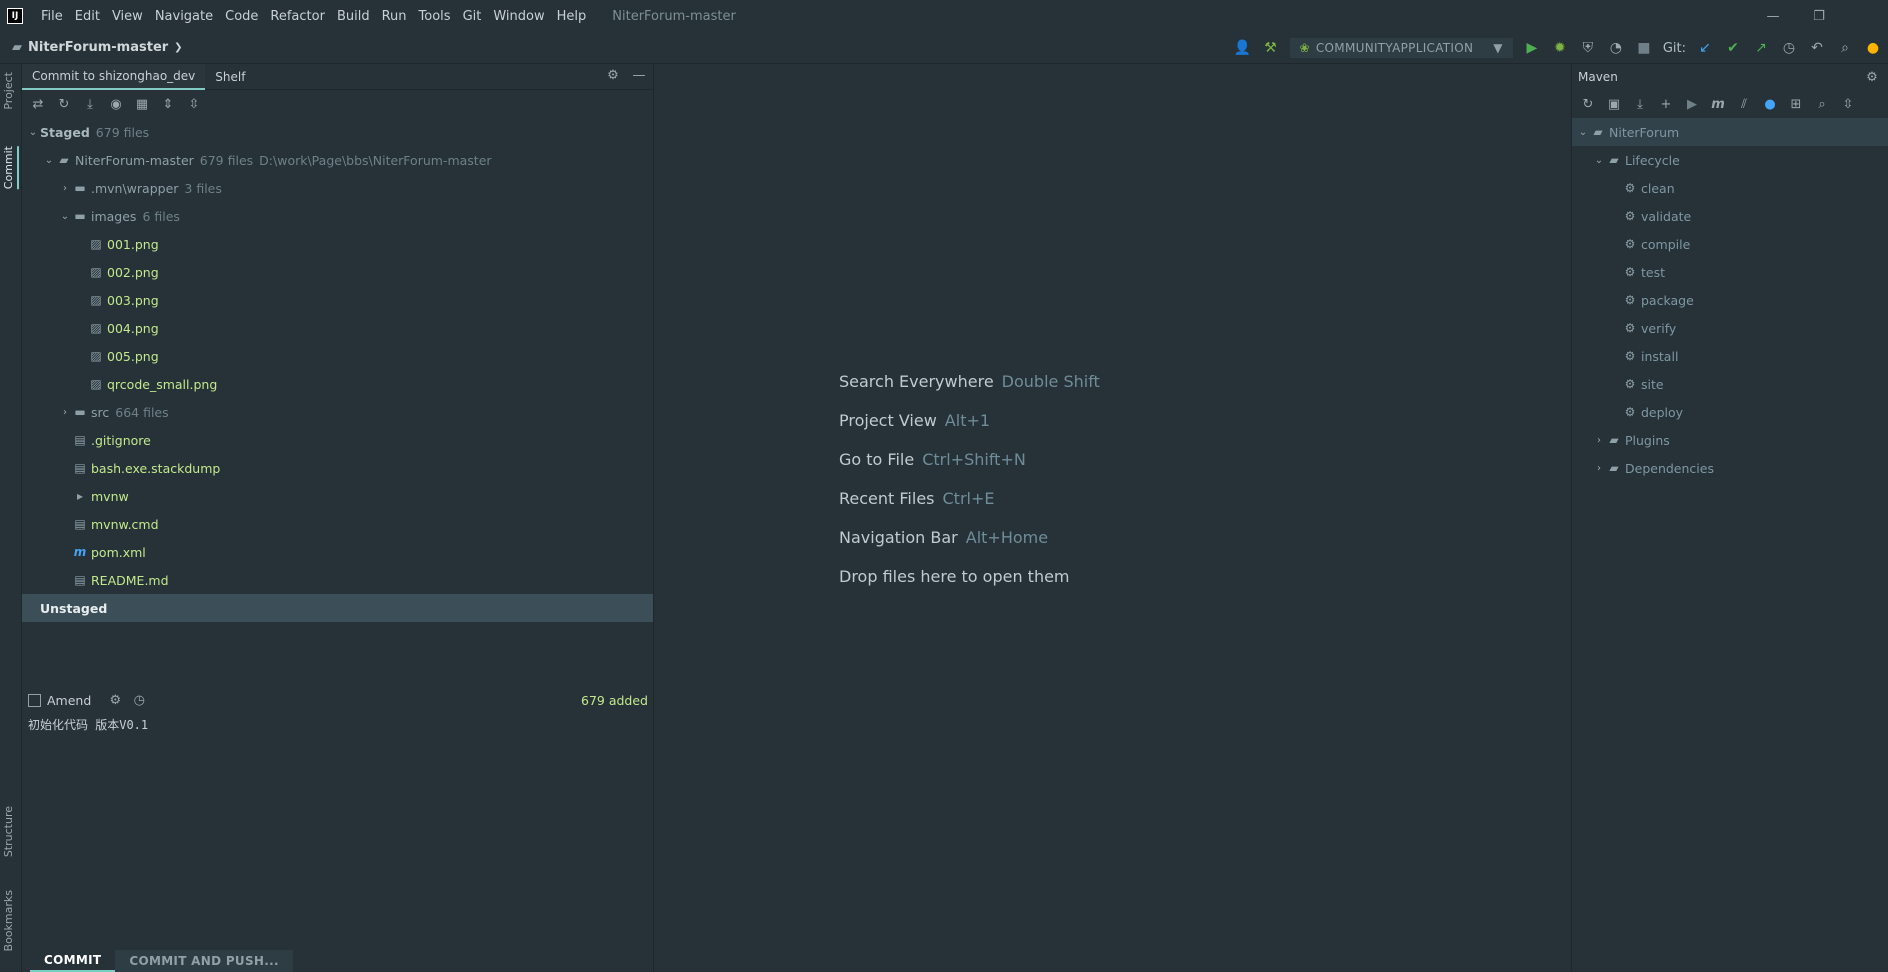 Image resolution: width=1888 pixels, height=972 pixels. I want to click on coverage-icon: ⛨, so click(1588, 48).